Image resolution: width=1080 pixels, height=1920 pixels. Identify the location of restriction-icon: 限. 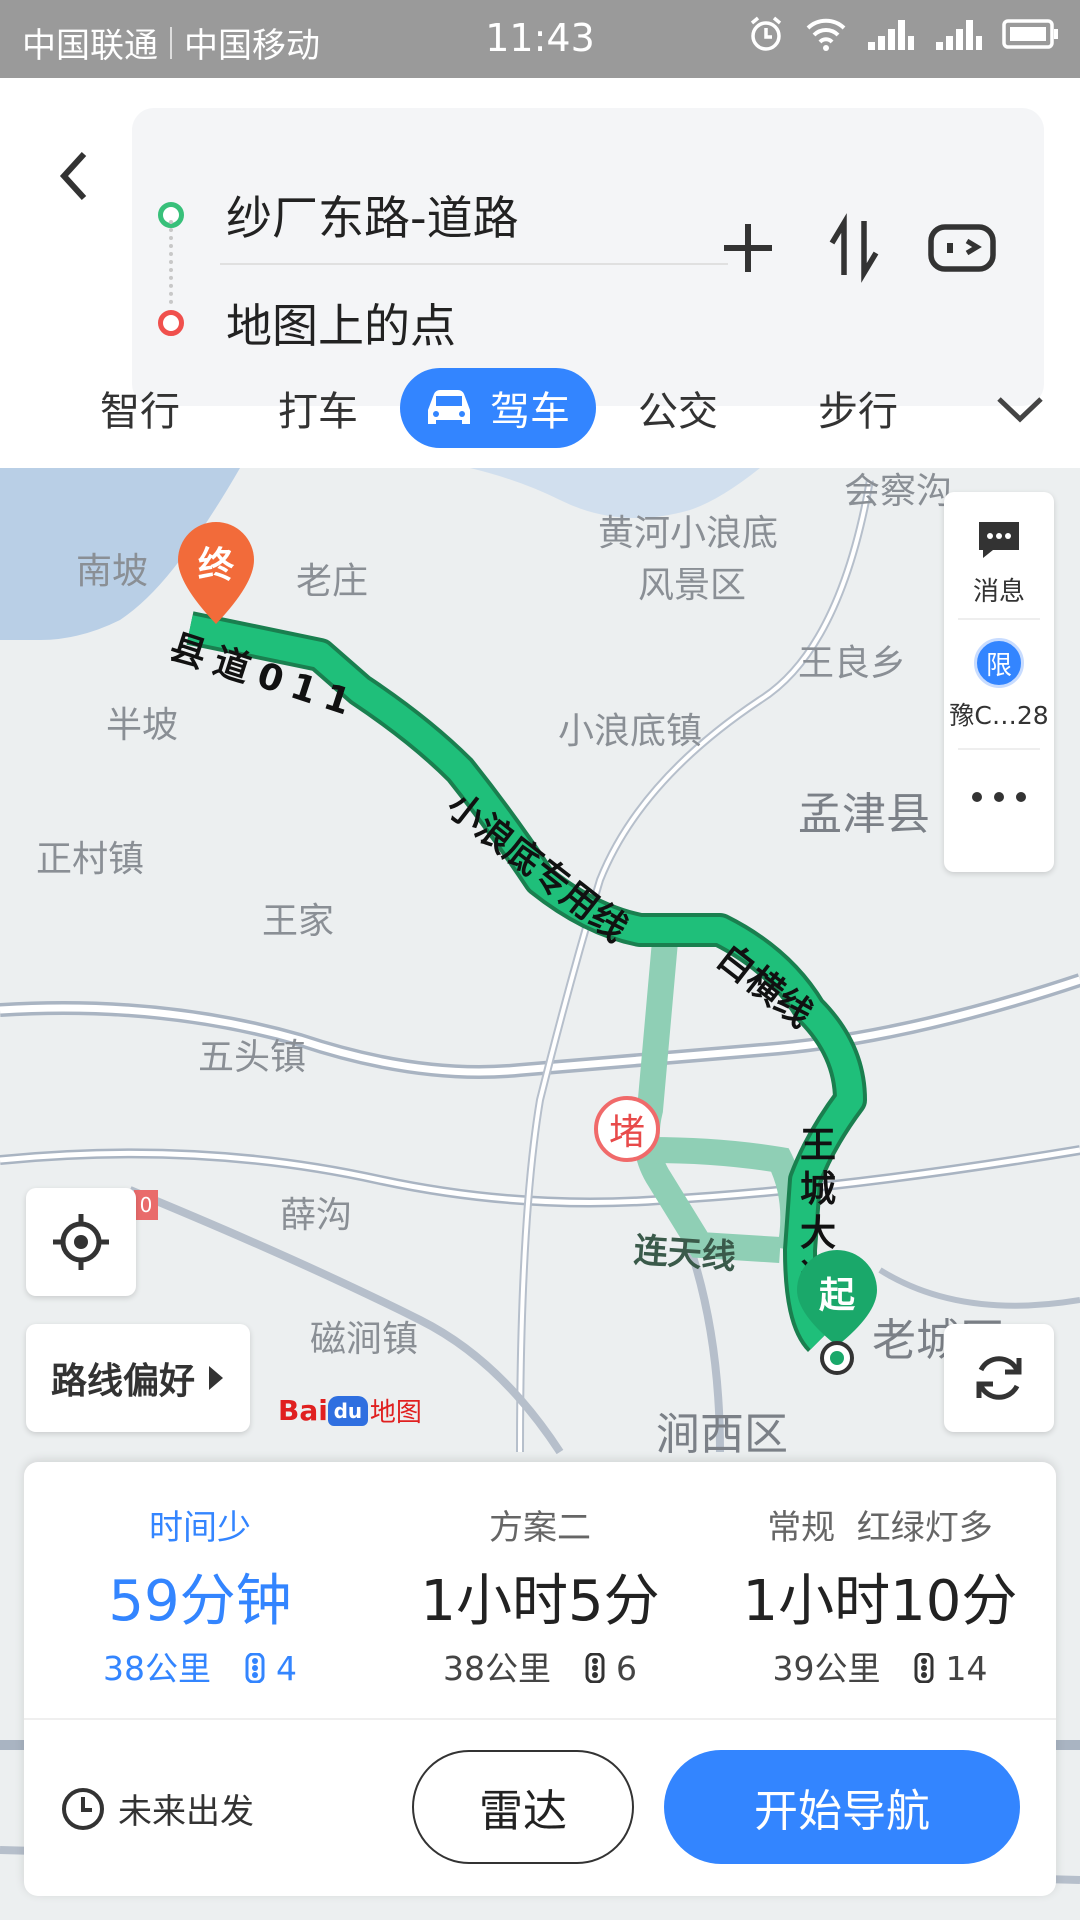
(999, 663).